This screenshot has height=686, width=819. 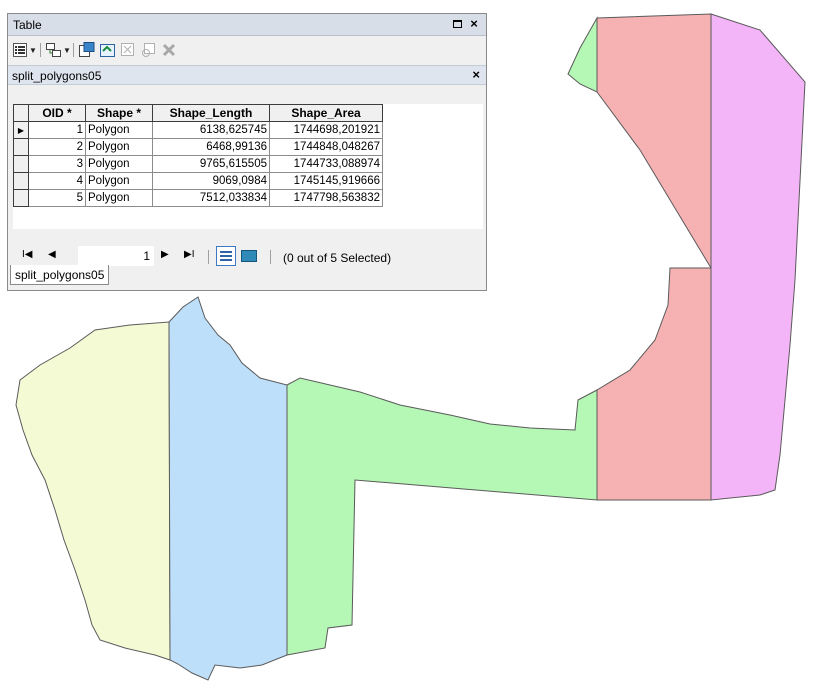 I want to click on window-title: Table, so click(x=27, y=25).